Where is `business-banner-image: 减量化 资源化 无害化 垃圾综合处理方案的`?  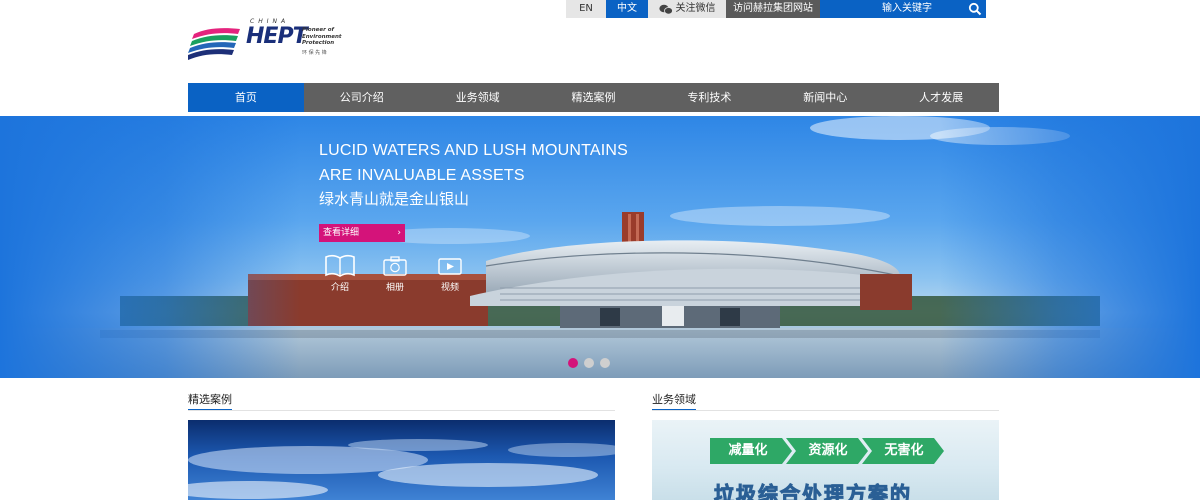
business-banner-image: 减量化 资源化 无害化 垃圾综合处理方案的 is located at coordinates (825, 460).